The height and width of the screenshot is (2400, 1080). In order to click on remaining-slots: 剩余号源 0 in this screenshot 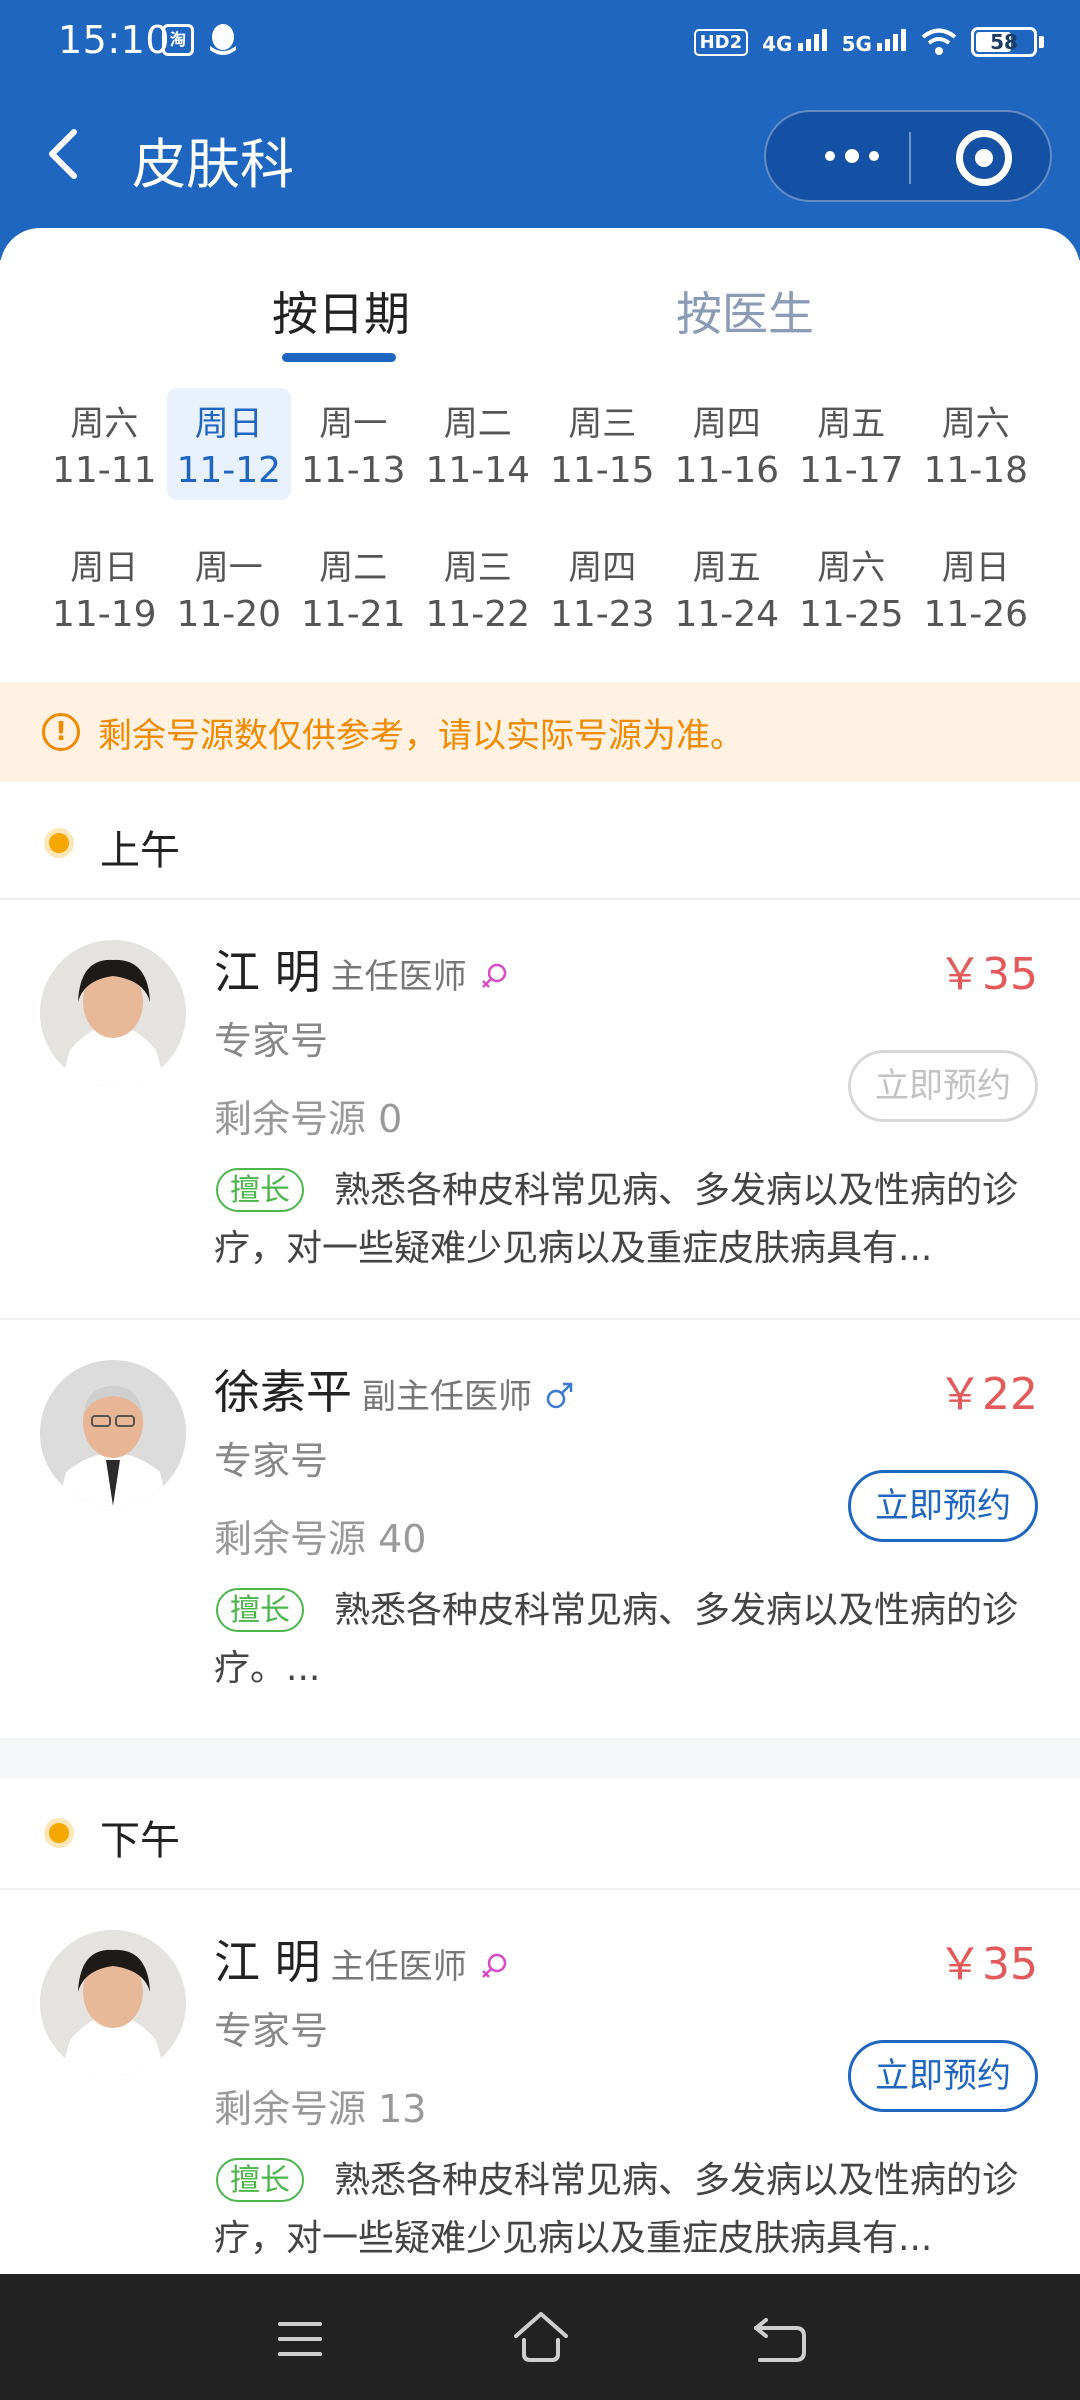, I will do `click(308, 1119)`.